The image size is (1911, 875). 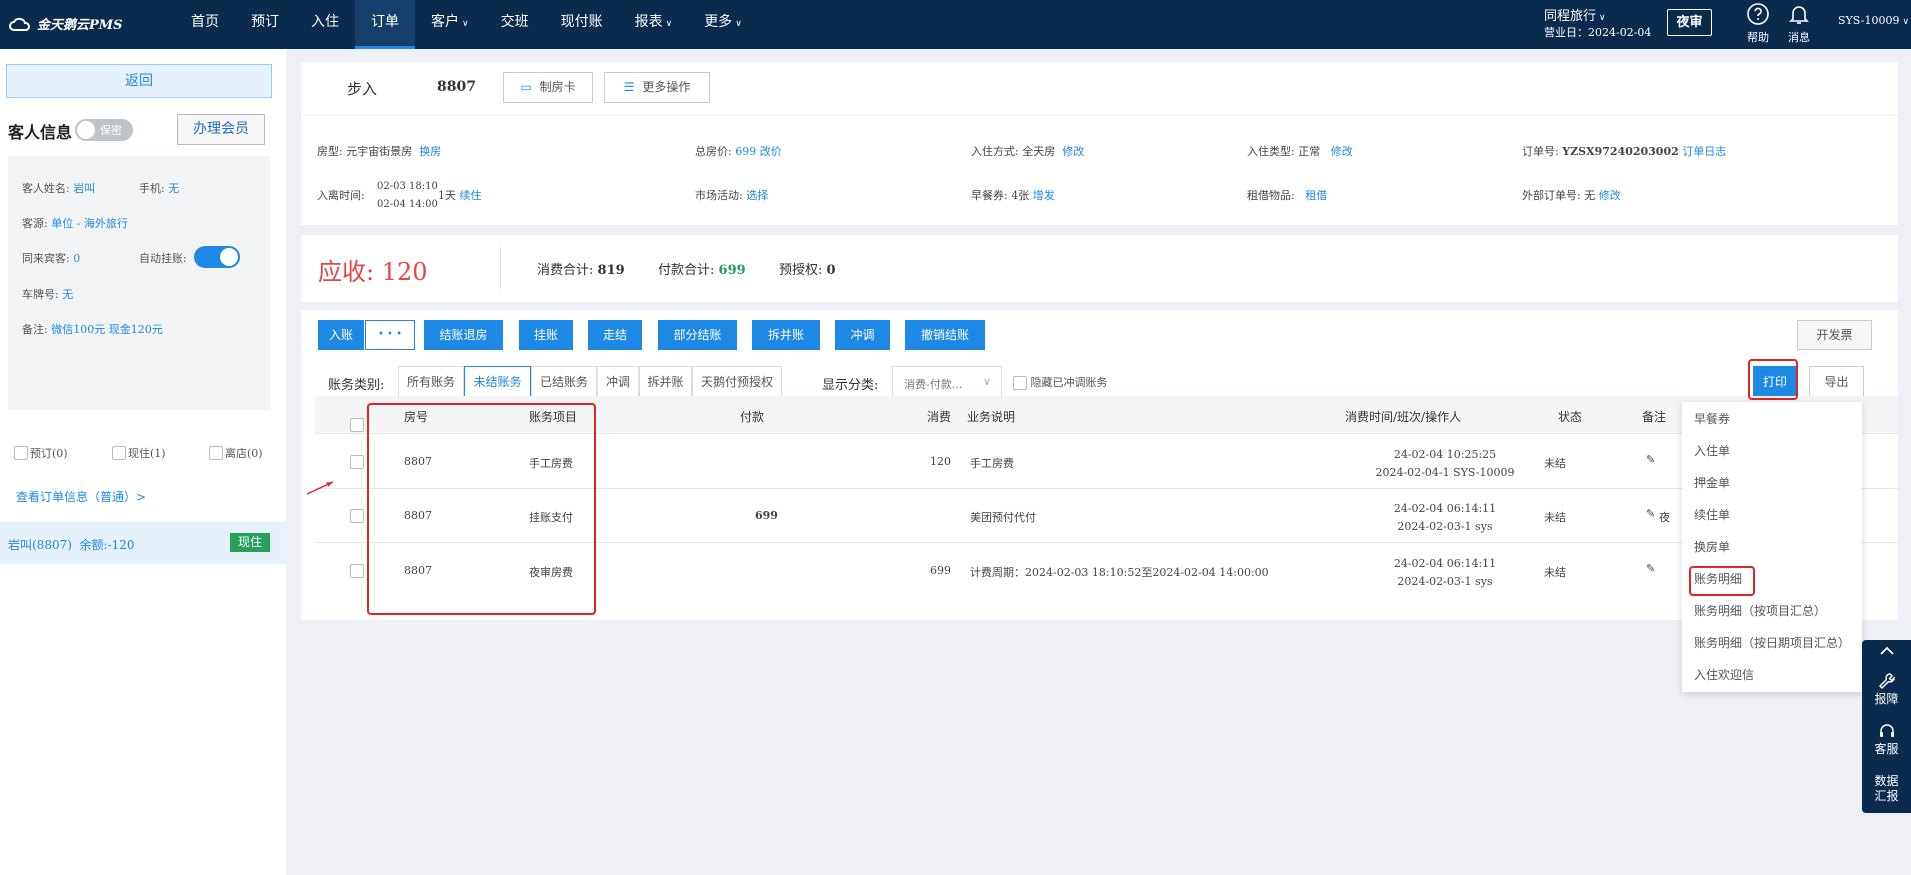 What do you see at coordinates (665, 382) in the screenshot?
I see `tab-split-merge: 拆并账` at bounding box center [665, 382].